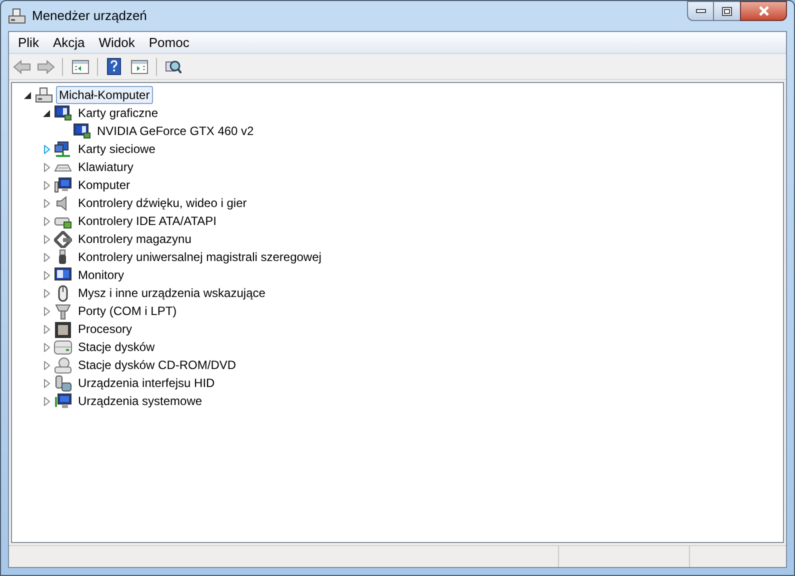  Describe the element at coordinates (146, 383) in the screenshot. I see `tree-item: Urządzenia interfejsu HID` at that location.